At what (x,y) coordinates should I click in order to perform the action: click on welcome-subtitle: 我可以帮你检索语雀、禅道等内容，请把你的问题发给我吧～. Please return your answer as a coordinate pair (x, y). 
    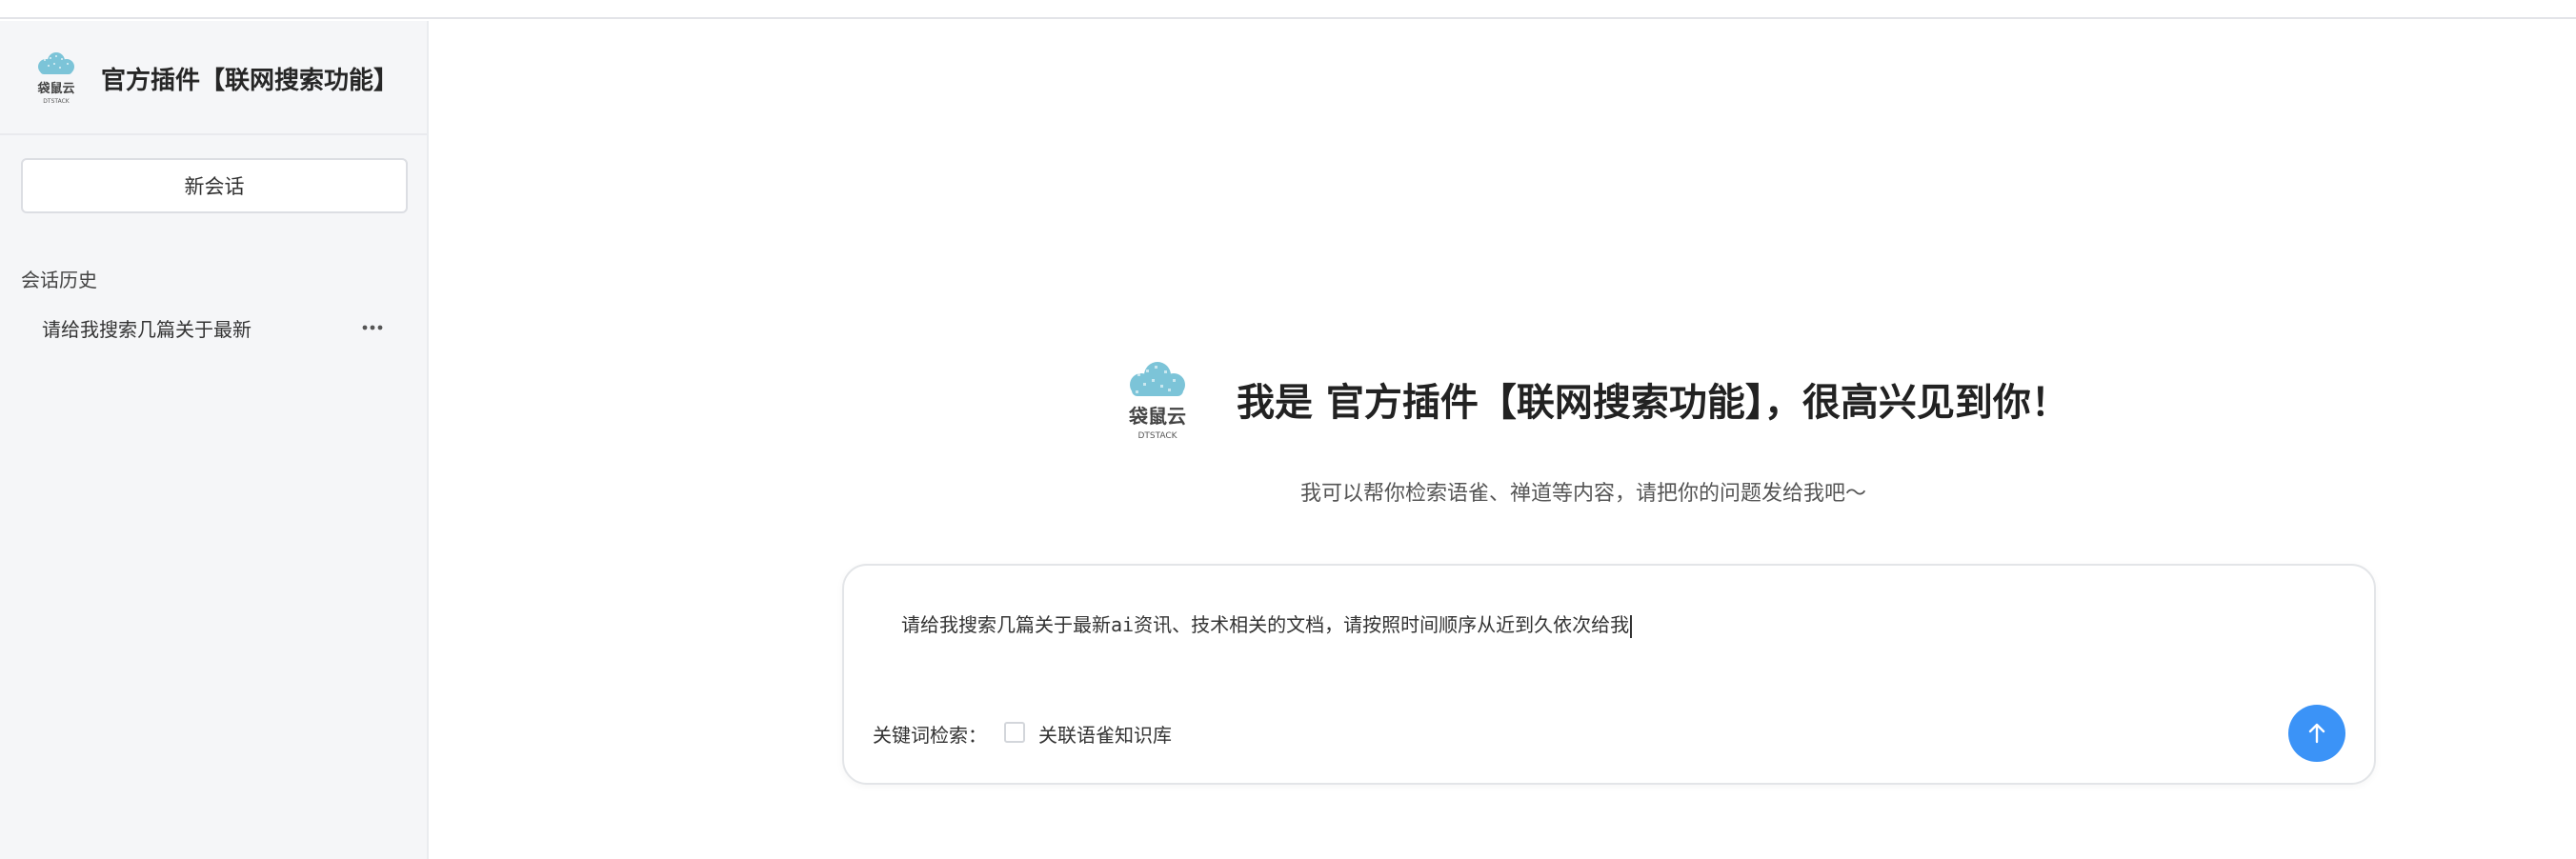
    Looking at the image, I should click on (1583, 494).